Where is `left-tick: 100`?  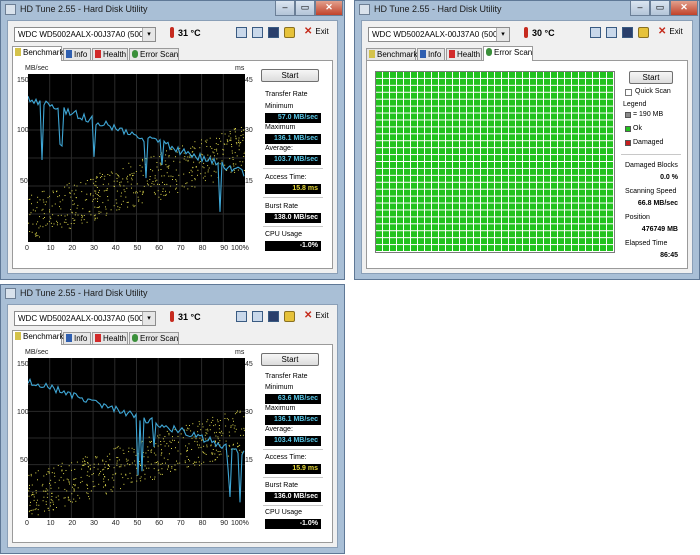 left-tick: 100 is located at coordinates (23, 412).